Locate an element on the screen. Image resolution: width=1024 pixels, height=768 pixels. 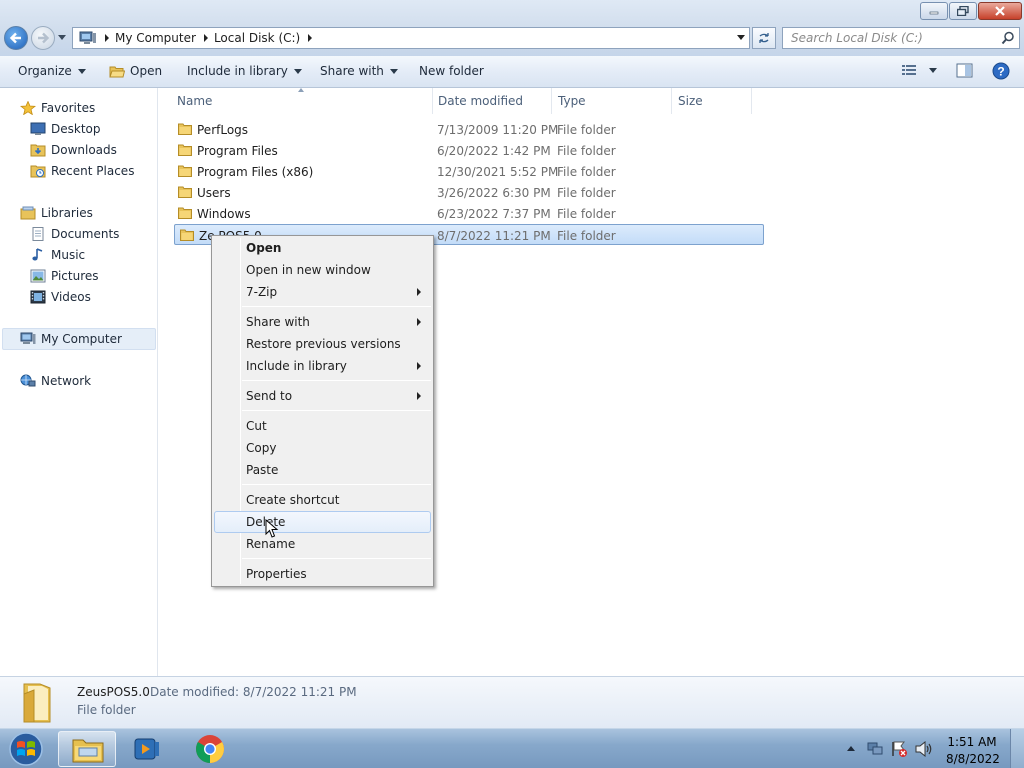
column-header-size: Size is located at coordinates (690, 102).